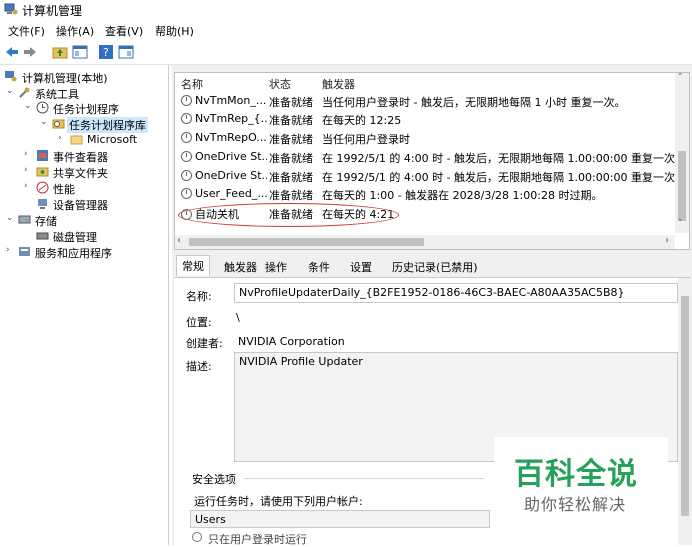  I want to click on tab-triggers: 触发器, so click(240, 267).